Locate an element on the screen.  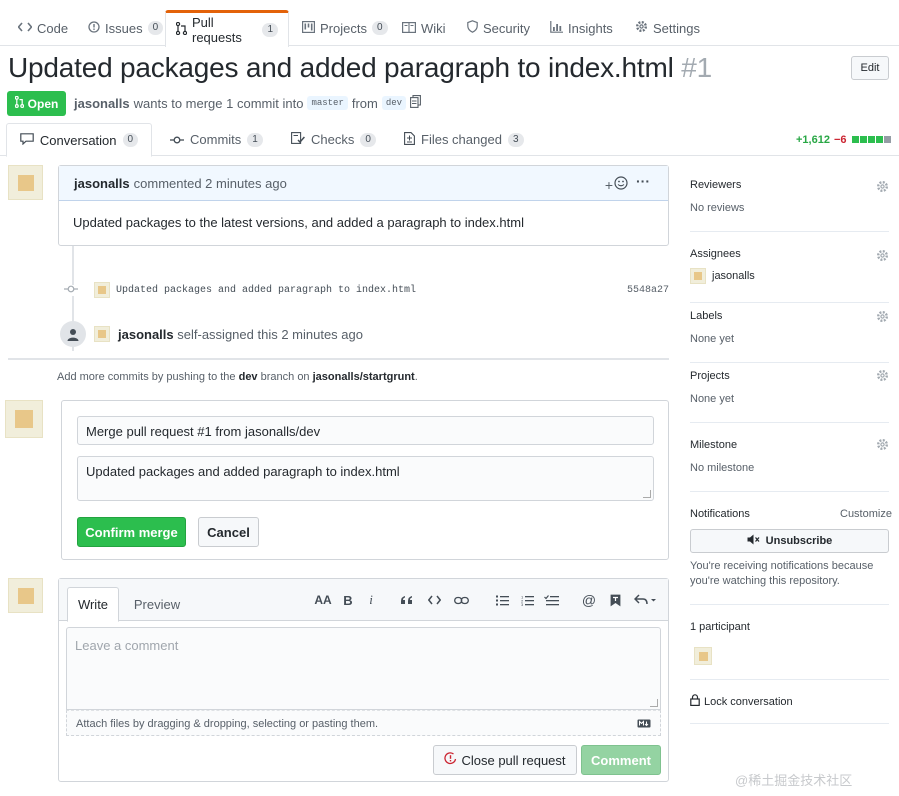
customize-link: Customize is located at coordinates (866, 514).